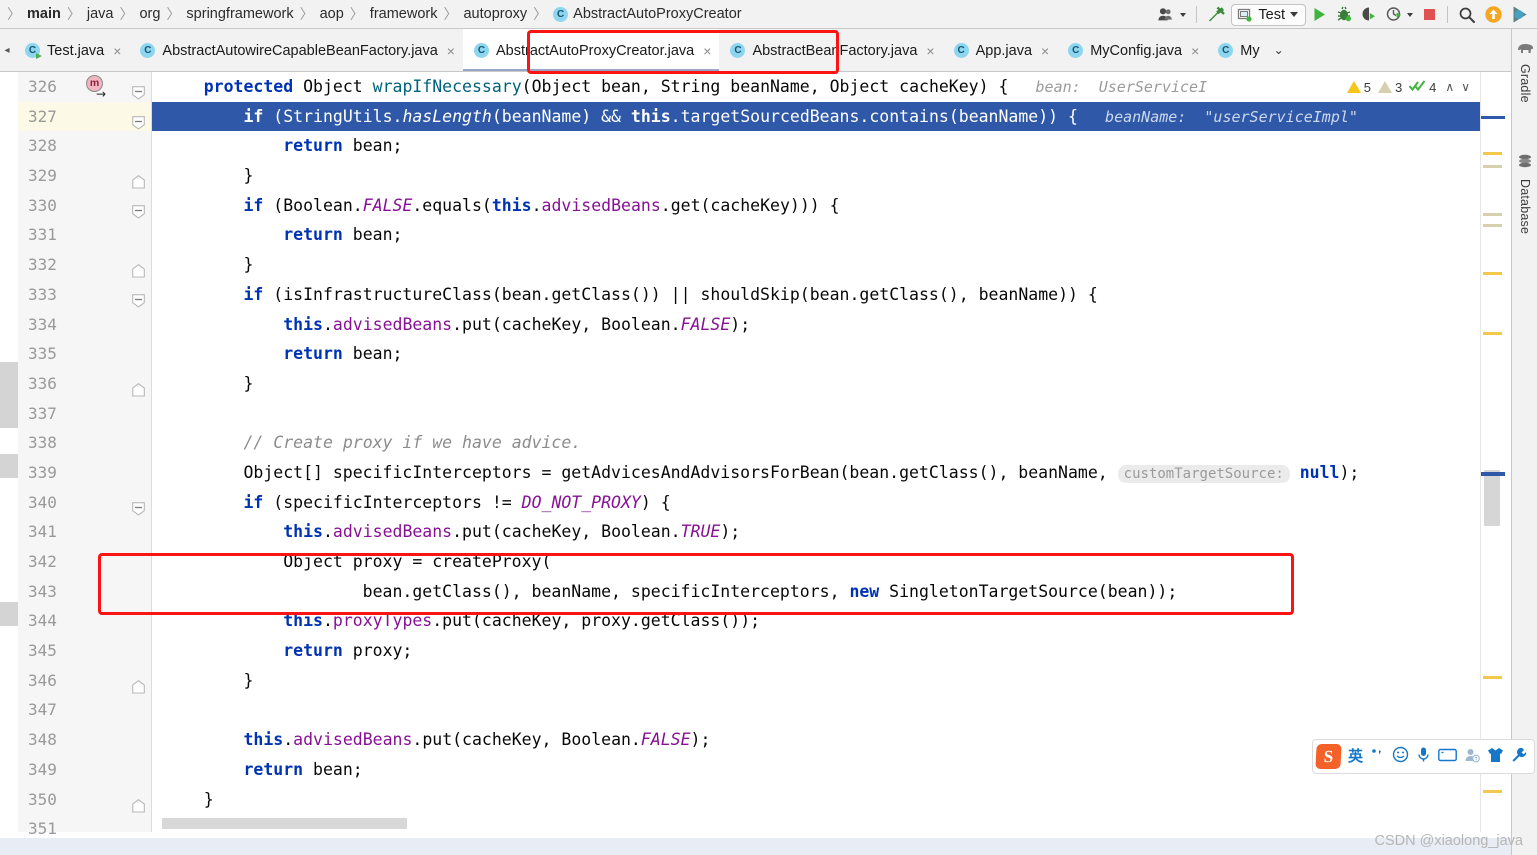 The image size is (1537, 855). What do you see at coordinates (1000, 50) in the screenshot?
I see `editor-tab-app: C App.java ×` at bounding box center [1000, 50].